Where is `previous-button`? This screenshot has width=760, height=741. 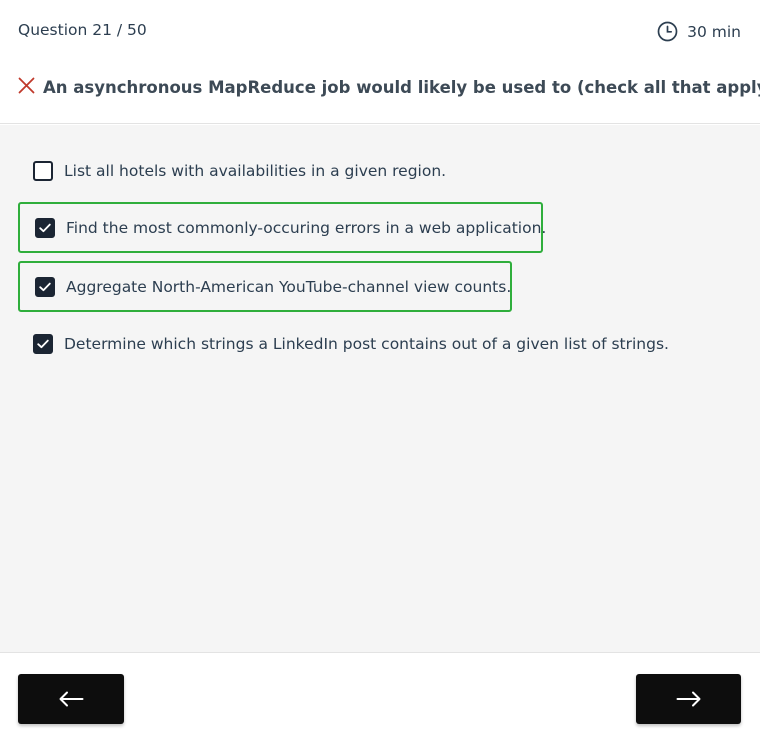
previous-button is located at coordinates (71, 699).